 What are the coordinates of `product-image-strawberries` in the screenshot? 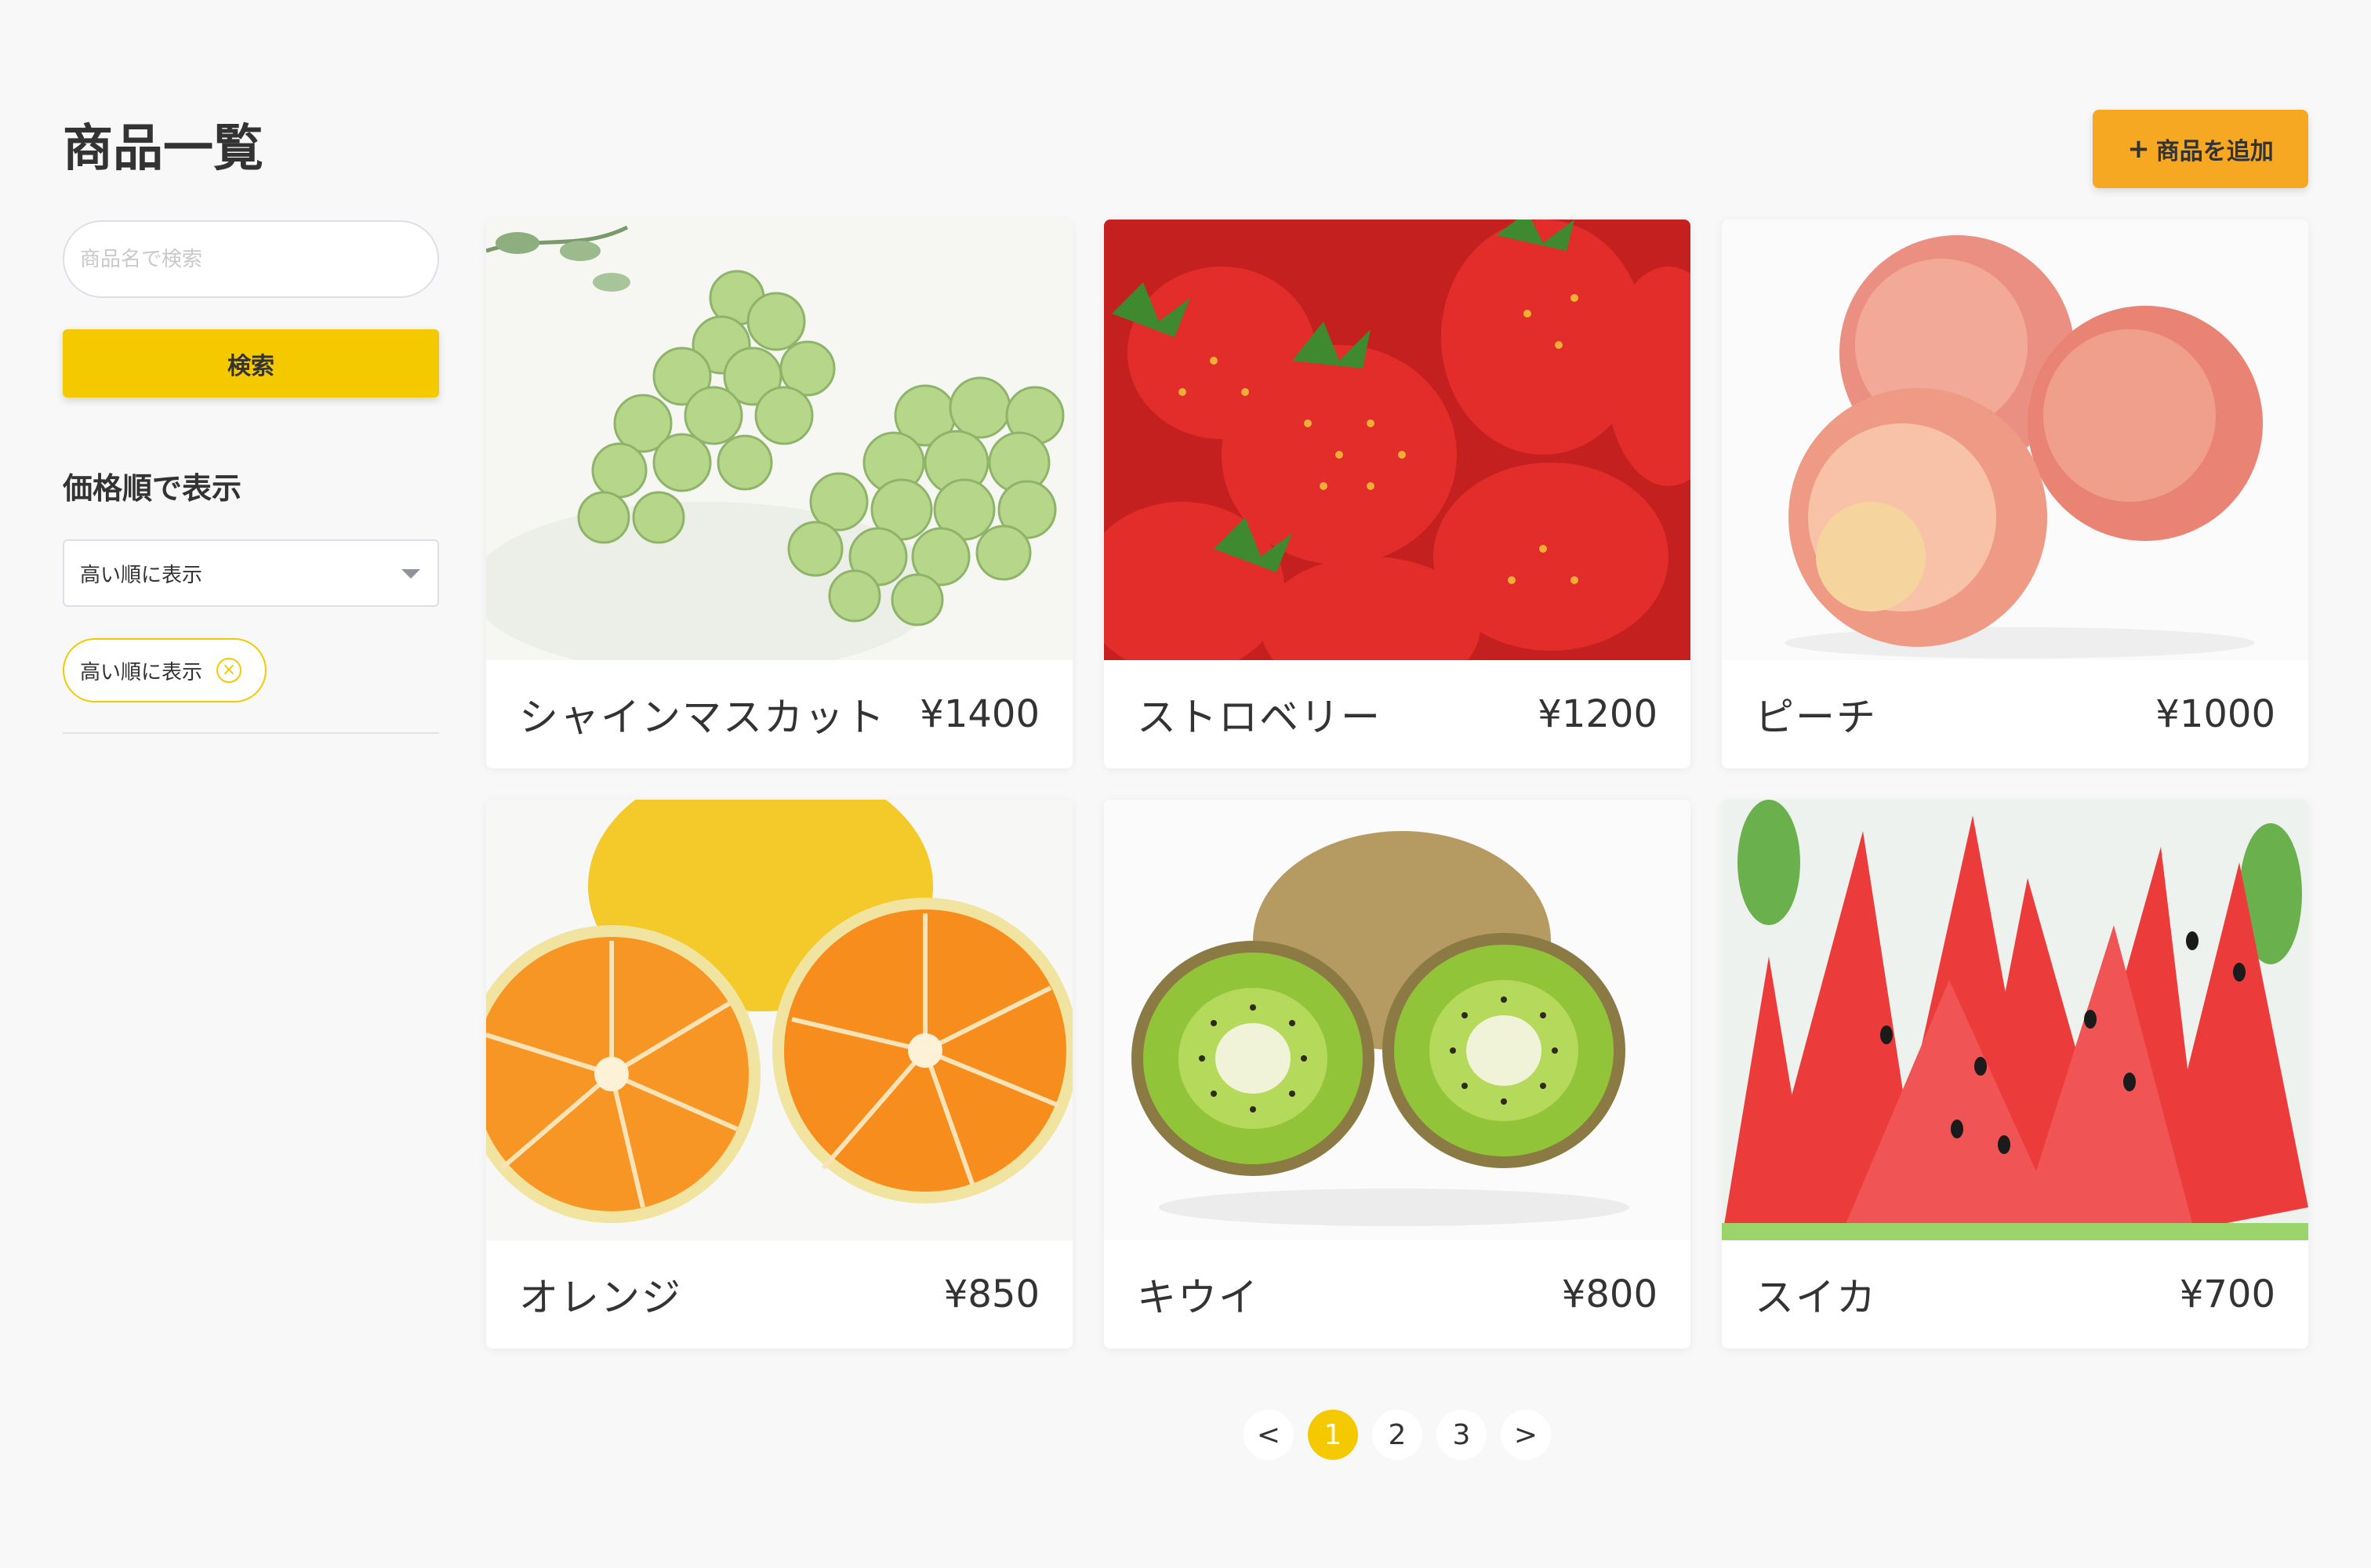 It's located at (1397, 440).